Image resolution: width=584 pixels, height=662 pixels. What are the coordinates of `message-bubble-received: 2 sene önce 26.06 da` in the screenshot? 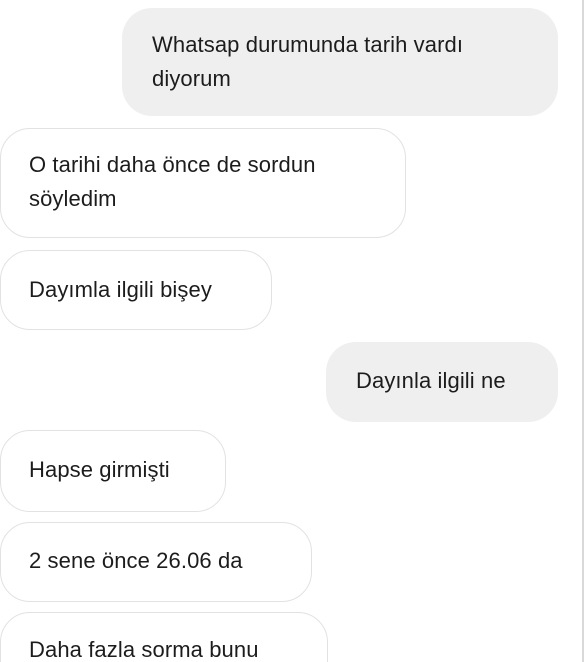 It's located at (156, 562).